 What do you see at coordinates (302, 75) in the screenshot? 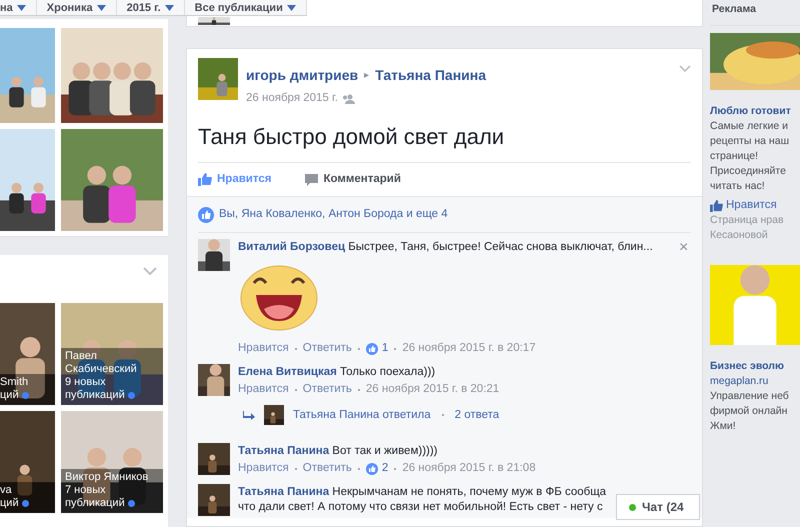
I see `author-link: игорь дмитриев` at bounding box center [302, 75].